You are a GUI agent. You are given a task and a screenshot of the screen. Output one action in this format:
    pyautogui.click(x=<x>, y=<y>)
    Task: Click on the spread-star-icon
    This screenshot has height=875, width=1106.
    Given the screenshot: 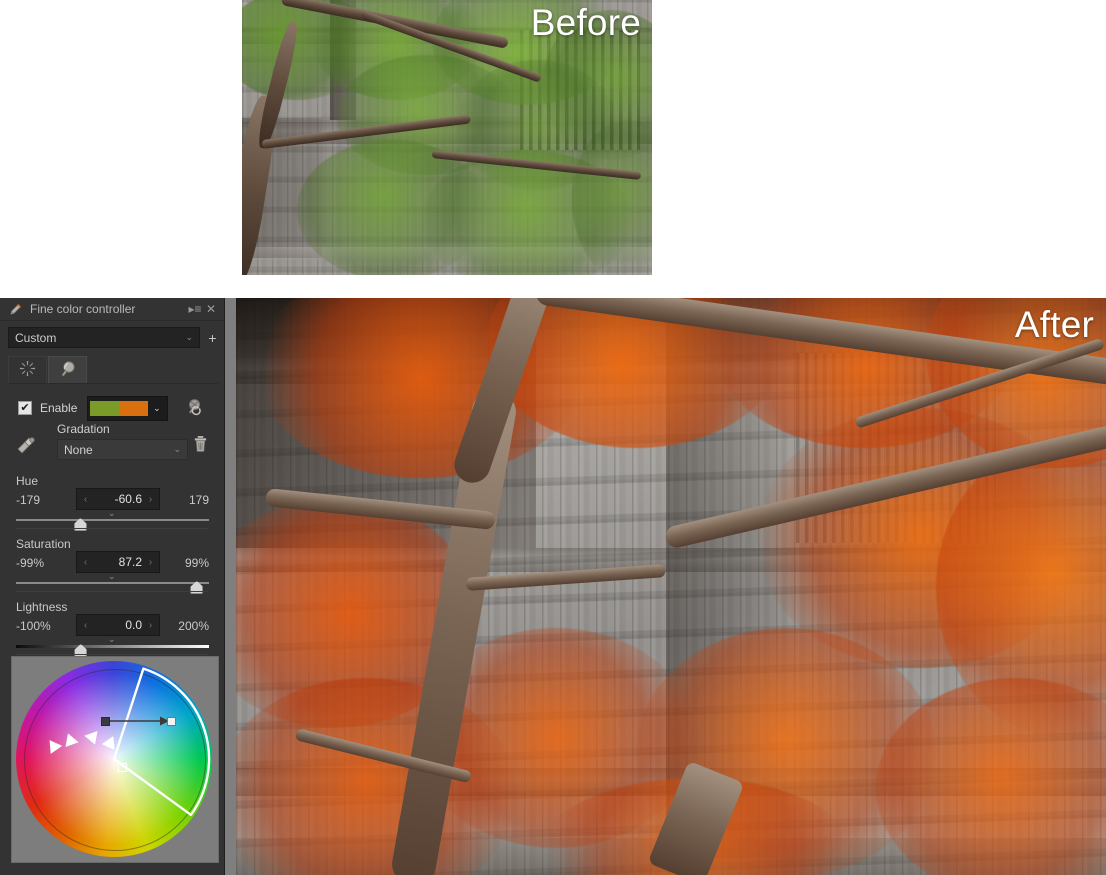 What is the action you would take?
    pyautogui.click(x=27, y=370)
    